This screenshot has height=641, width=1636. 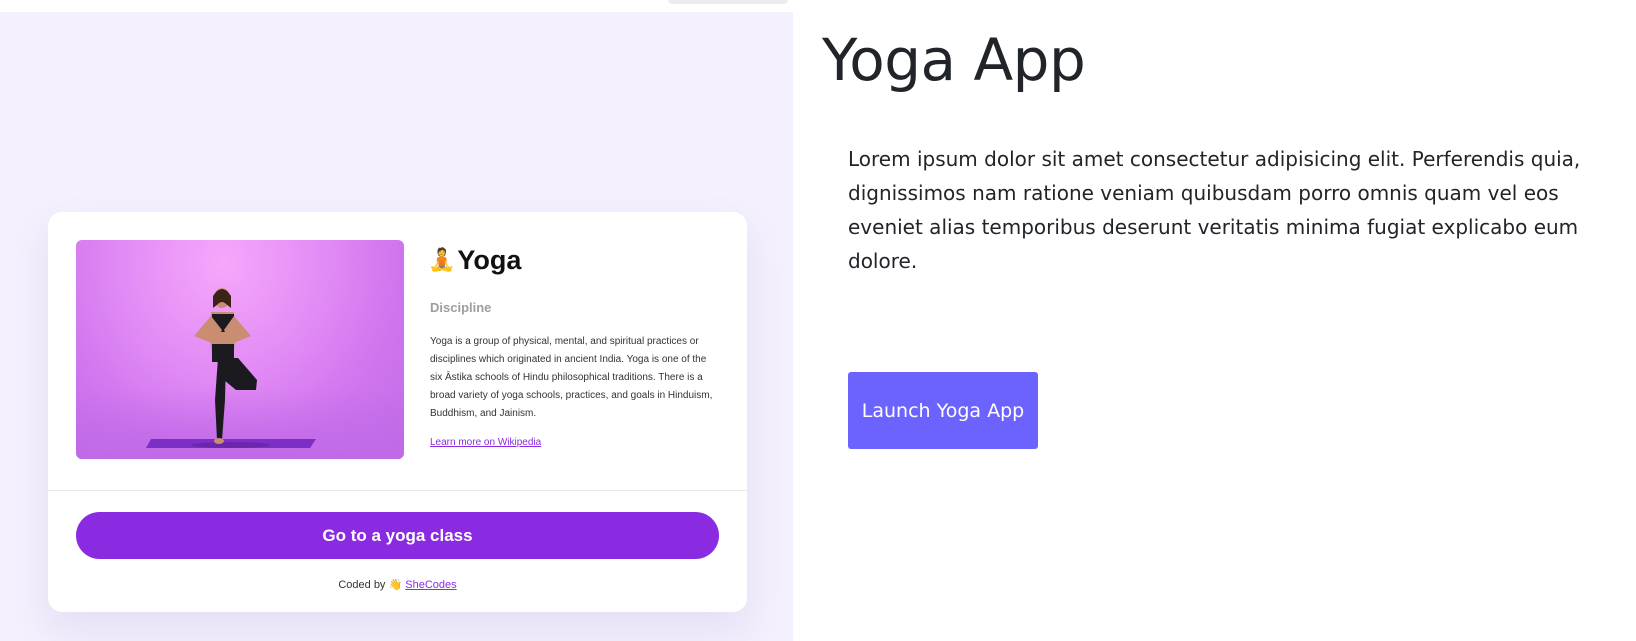 I want to click on top-tab-edge, so click(x=728, y=2).